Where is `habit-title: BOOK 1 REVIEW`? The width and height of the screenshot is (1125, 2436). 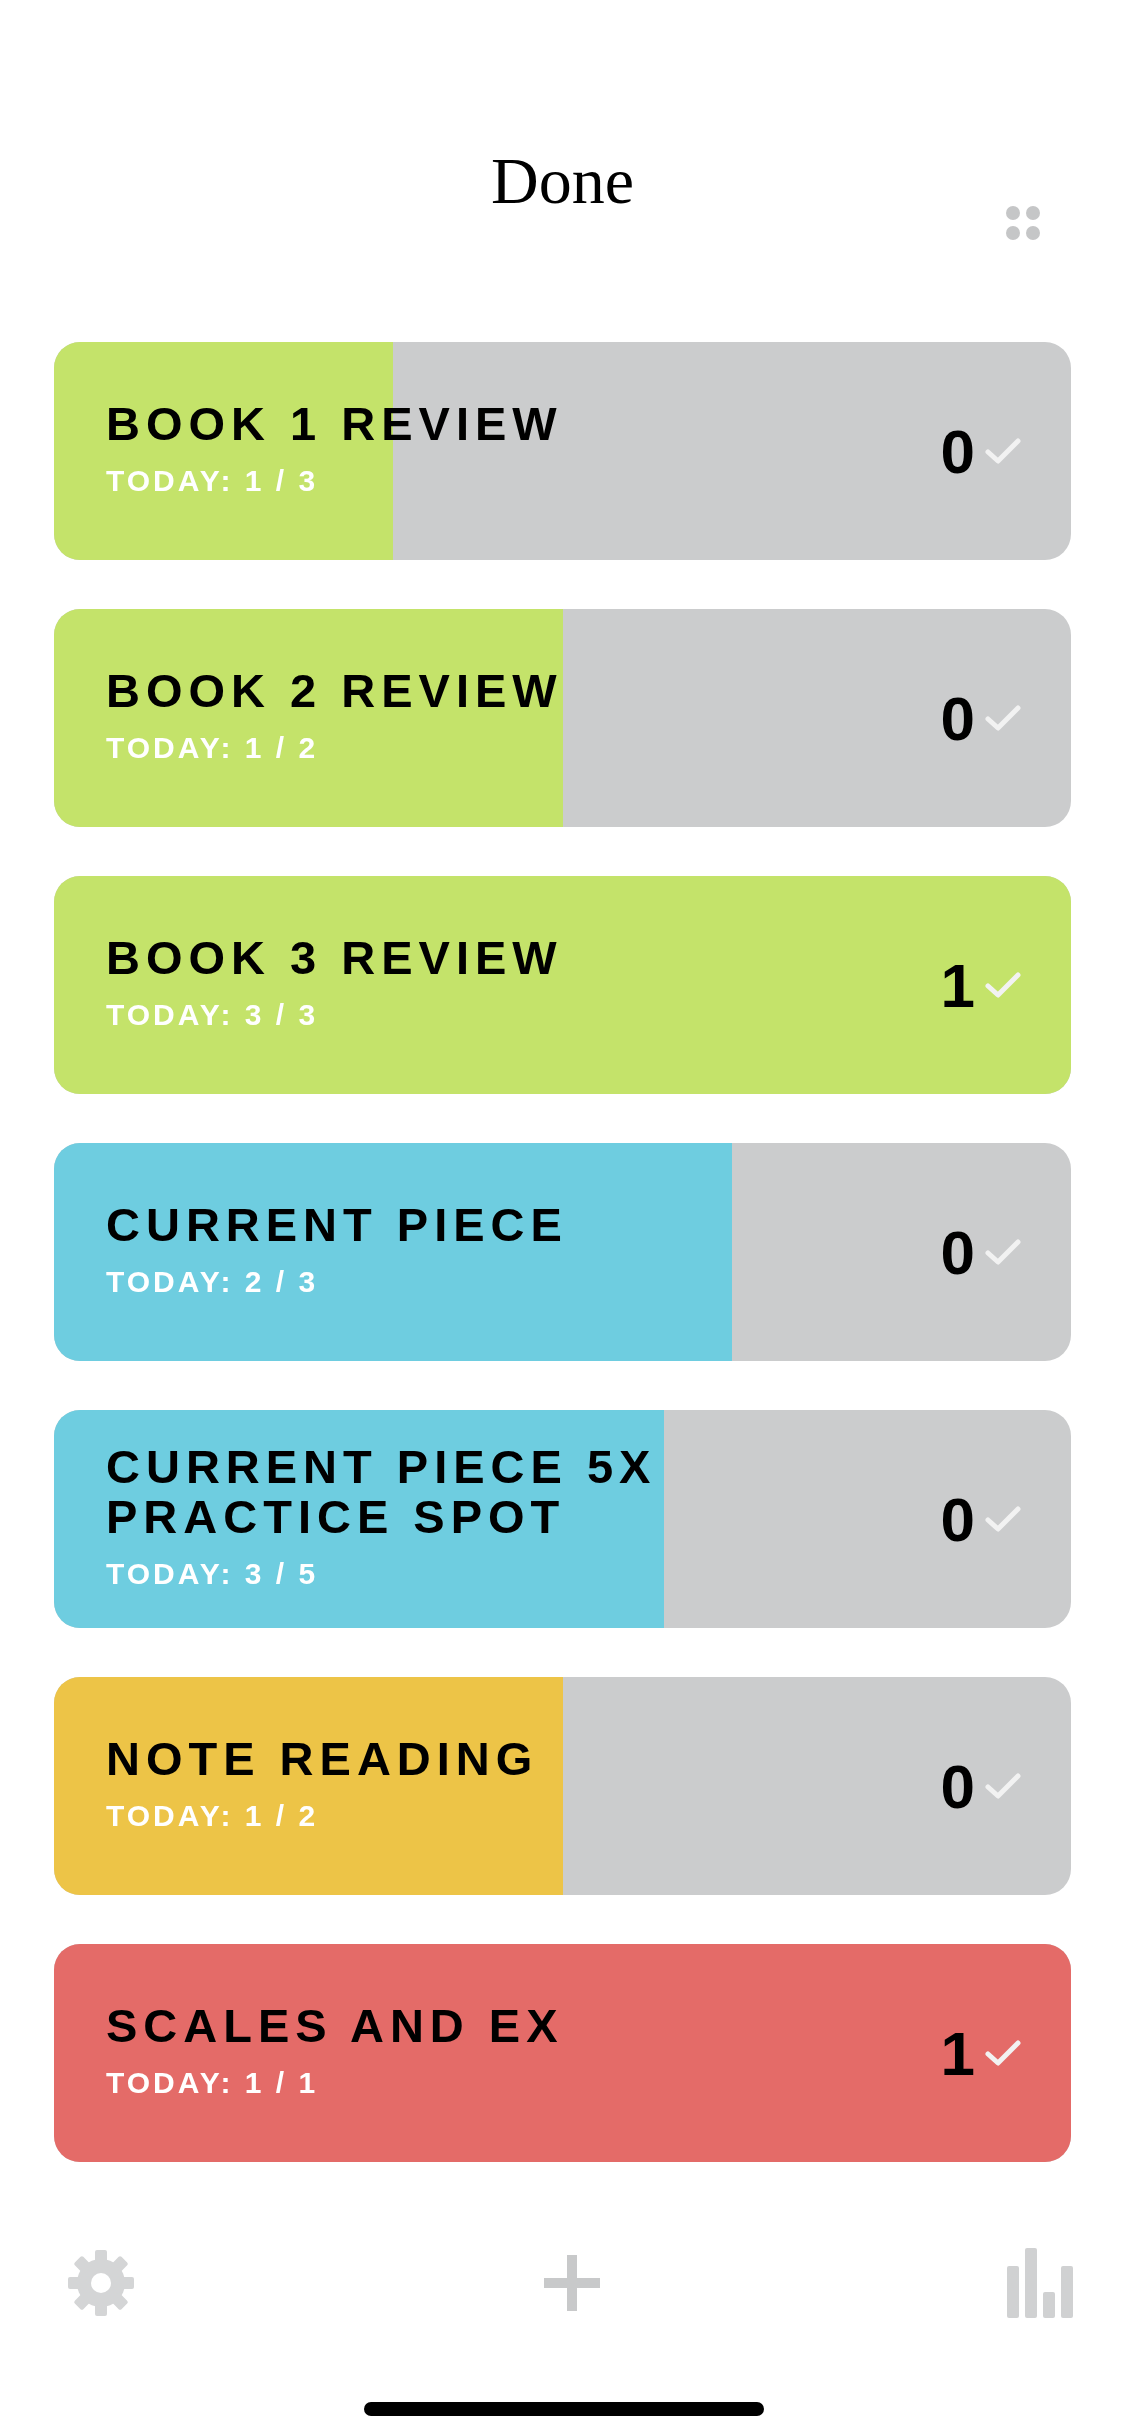 habit-title: BOOK 1 REVIEW is located at coordinates (335, 423).